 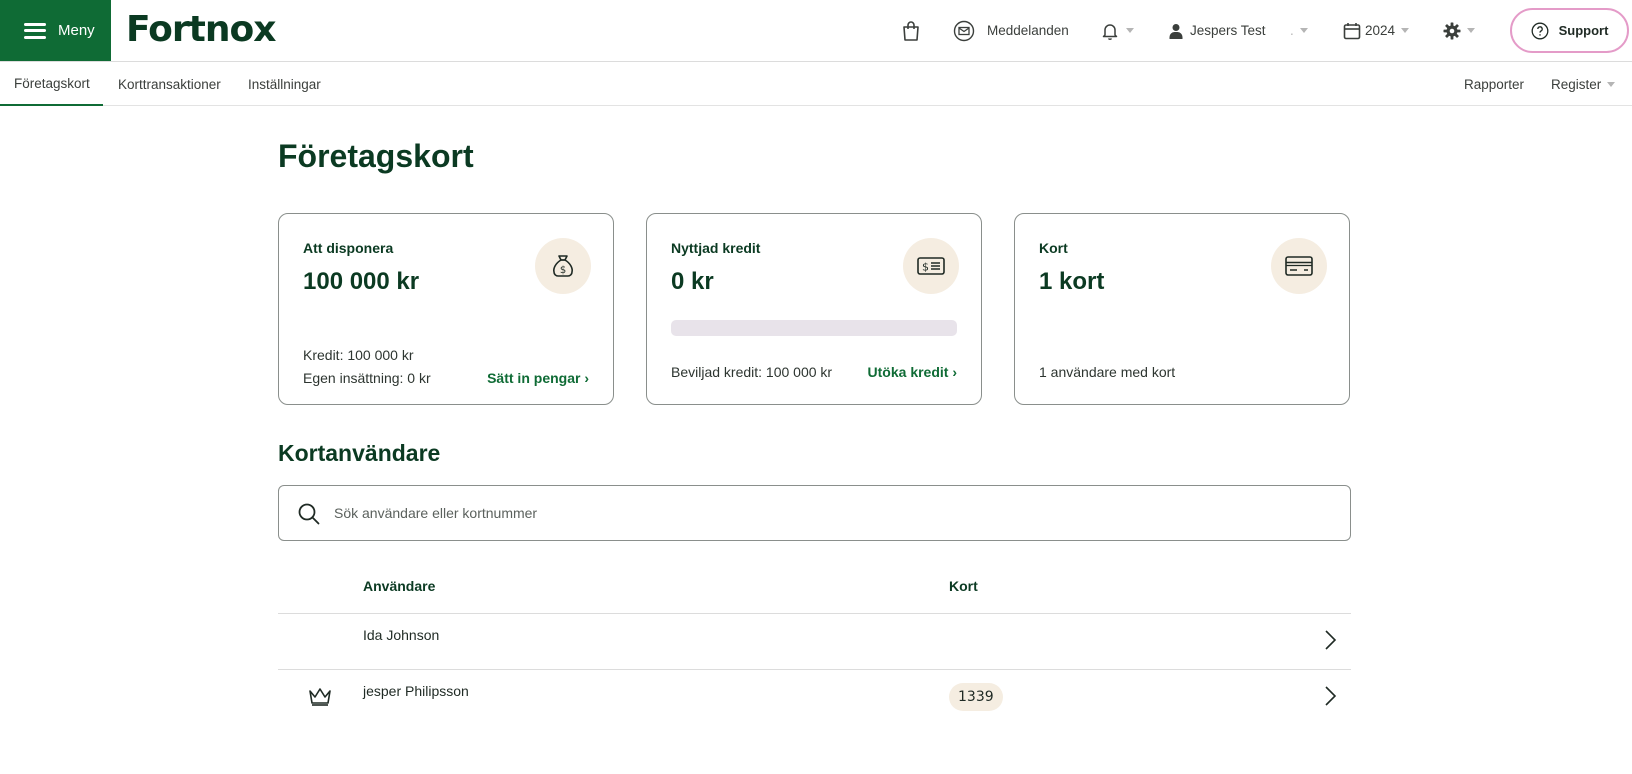 What do you see at coordinates (1110, 31) in the screenshot?
I see `bell-icon` at bounding box center [1110, 31].